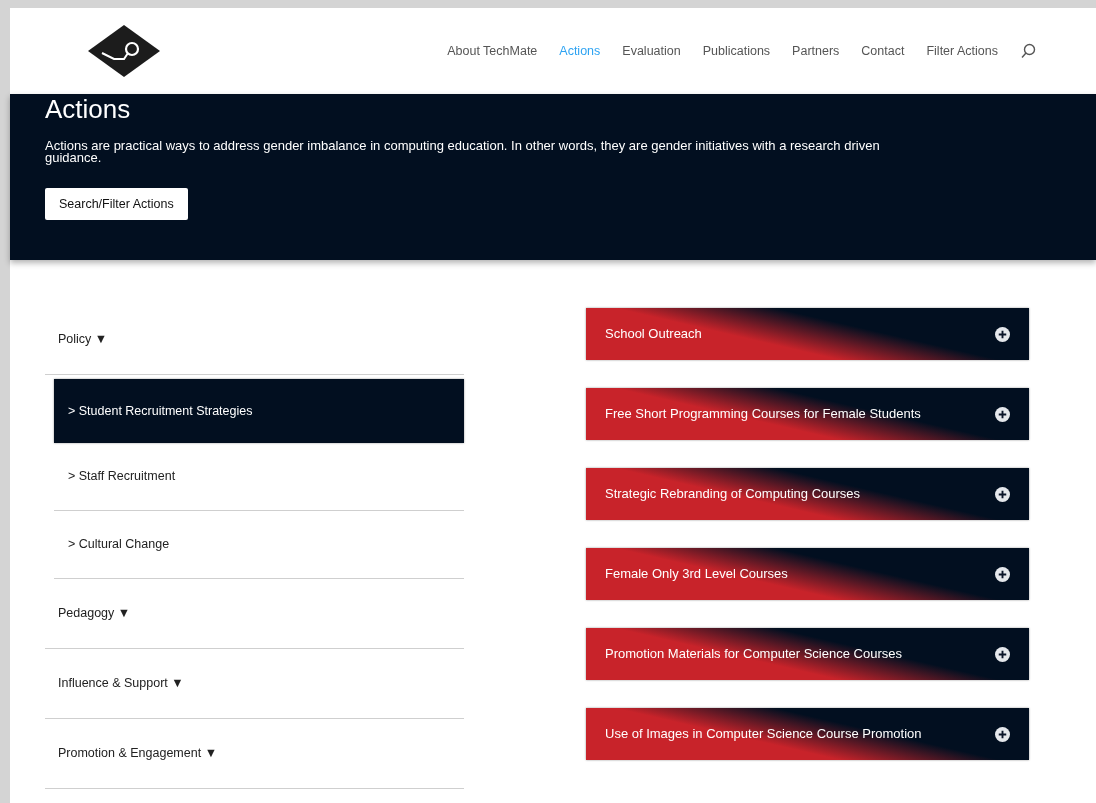 This screenshot has height=803, width=1096. What do you see at coordinates (651, 51) in the screenshot?
I see `nav-link: Evaluation` at bounding box center [651, 51].